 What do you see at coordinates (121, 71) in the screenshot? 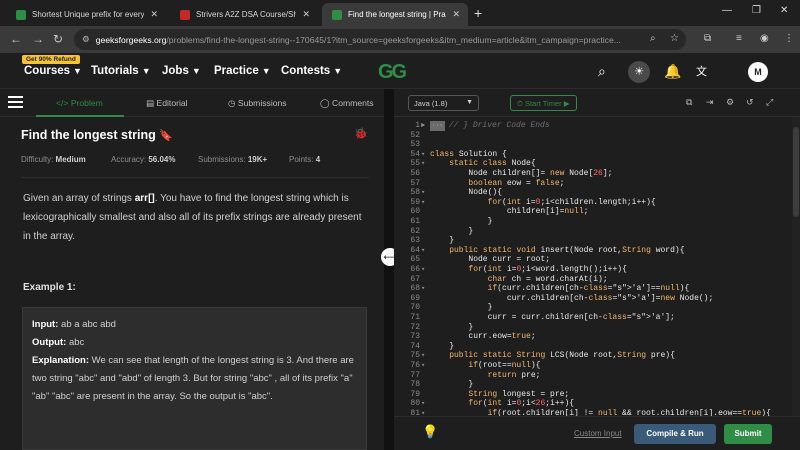
I see `nav-tutorials: Tutorials ▼` at bounding box center [121, 71].